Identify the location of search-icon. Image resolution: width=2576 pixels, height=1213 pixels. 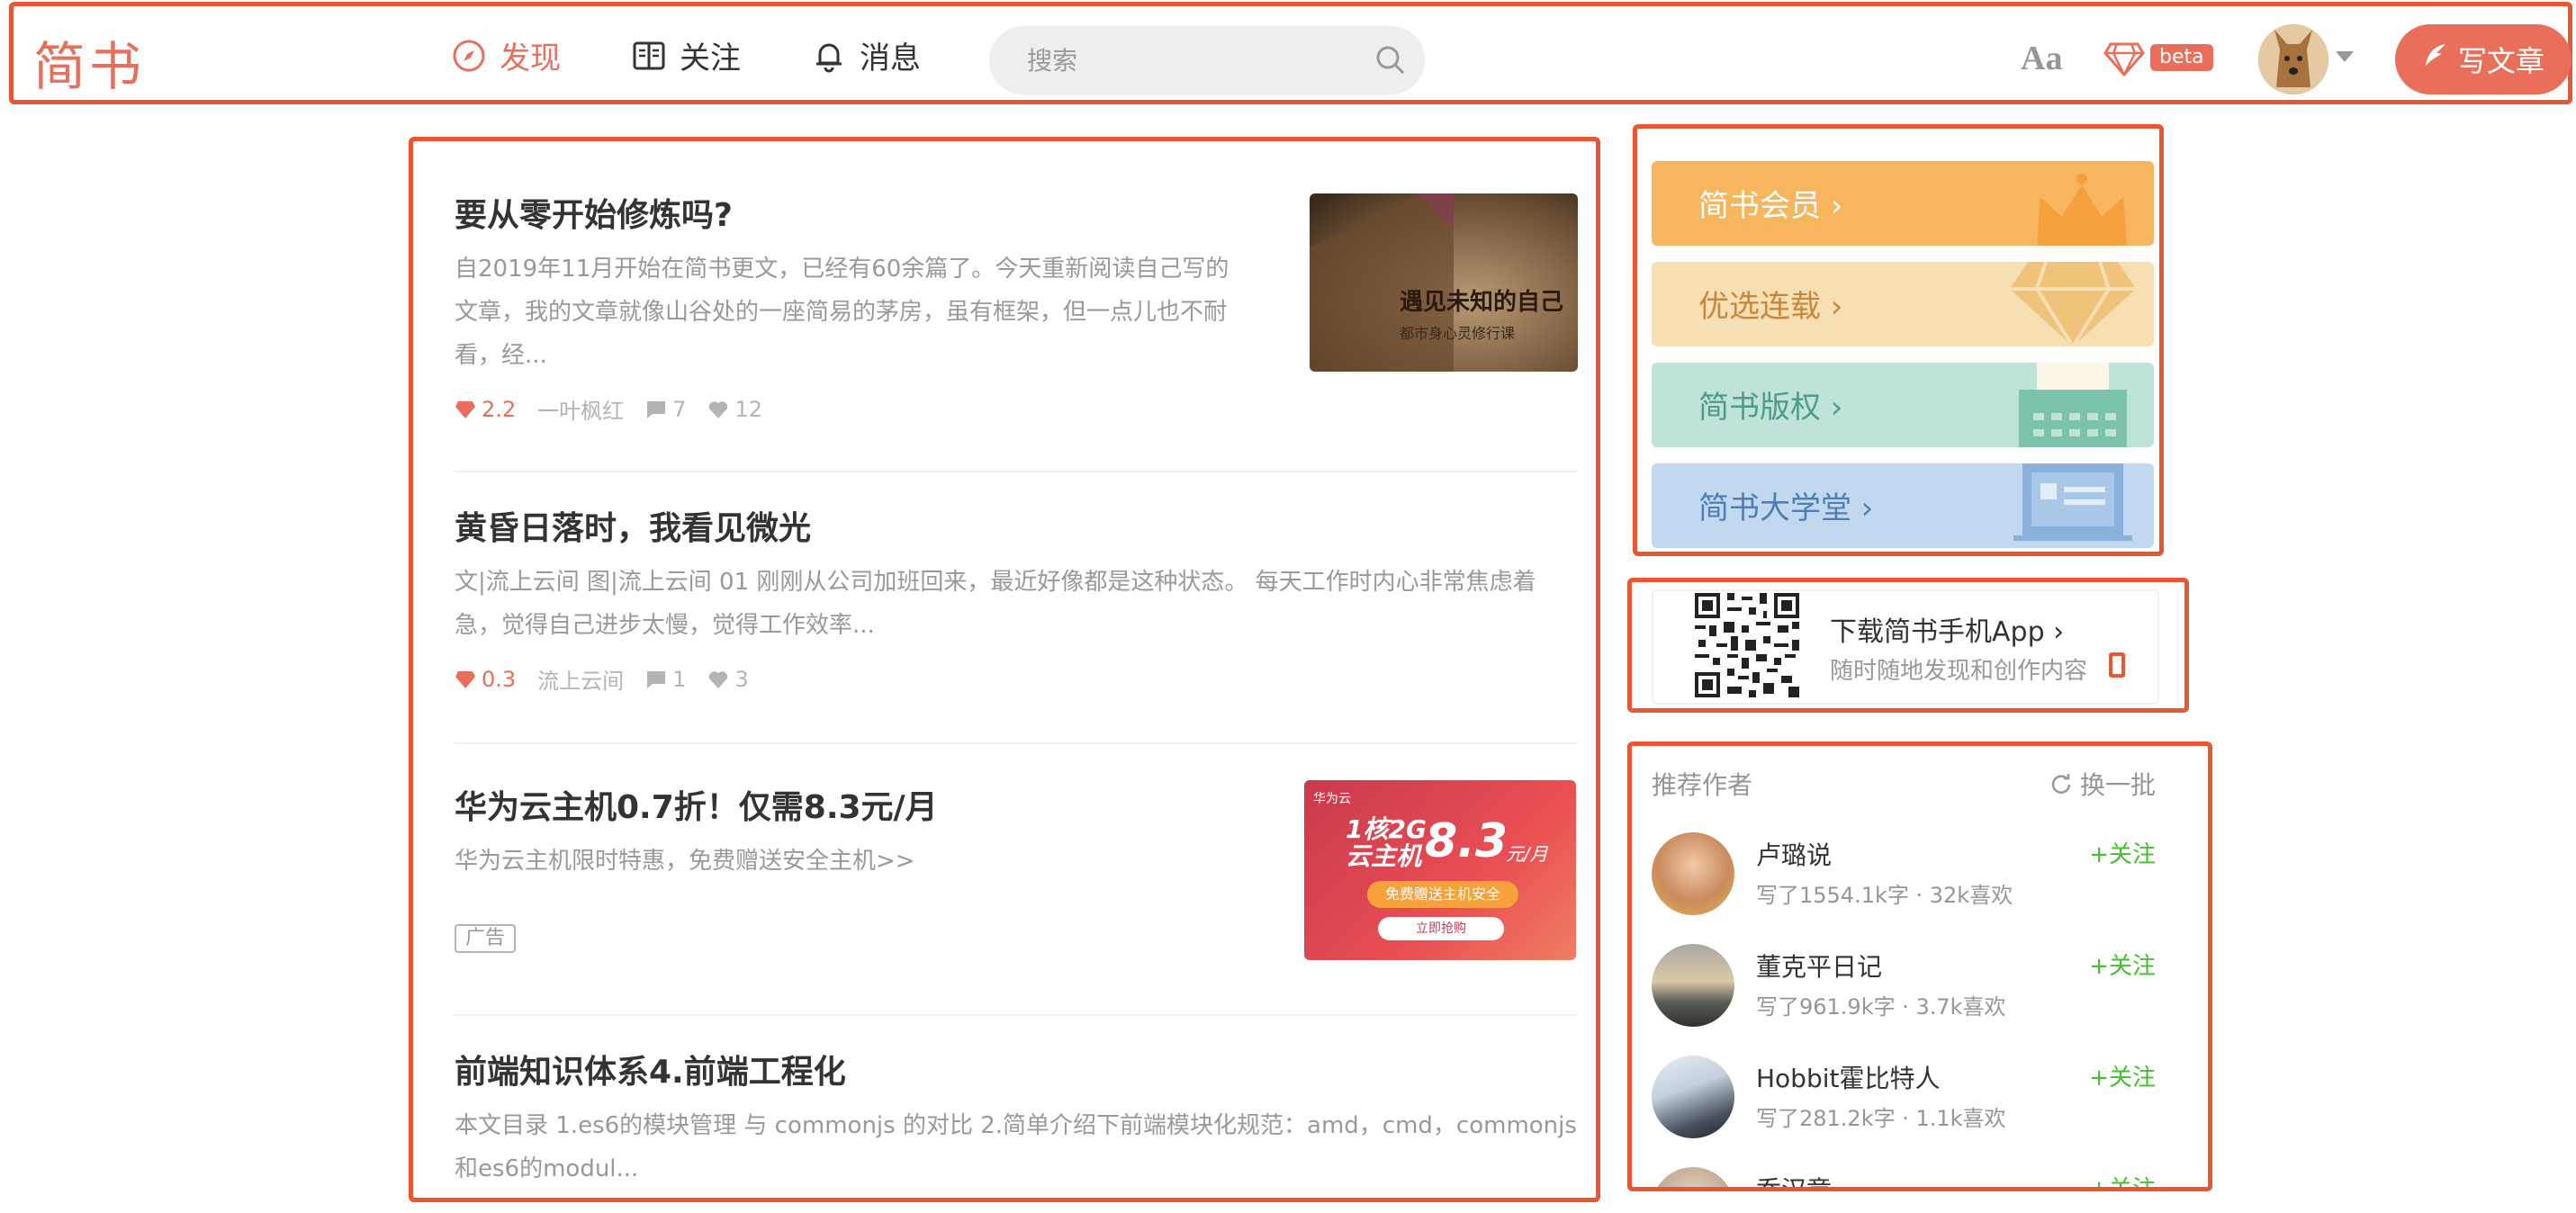
(1391, 60).